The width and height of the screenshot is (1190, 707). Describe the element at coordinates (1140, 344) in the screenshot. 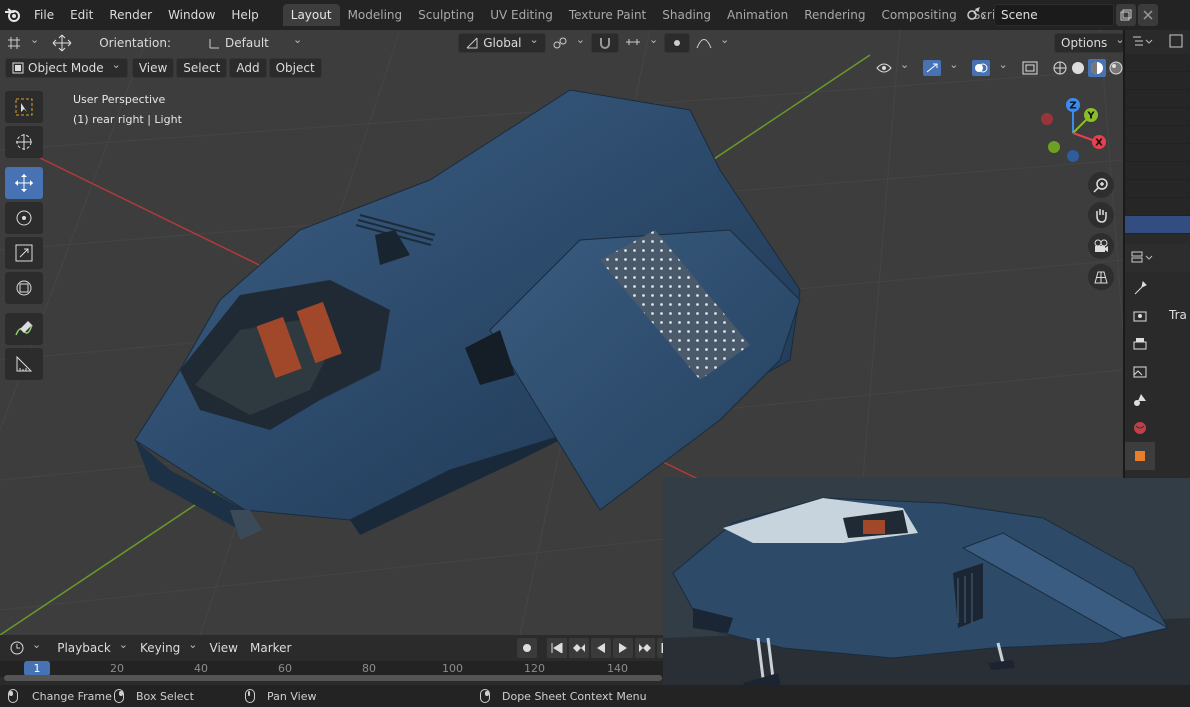

I see `output-properties-icon` at that location.